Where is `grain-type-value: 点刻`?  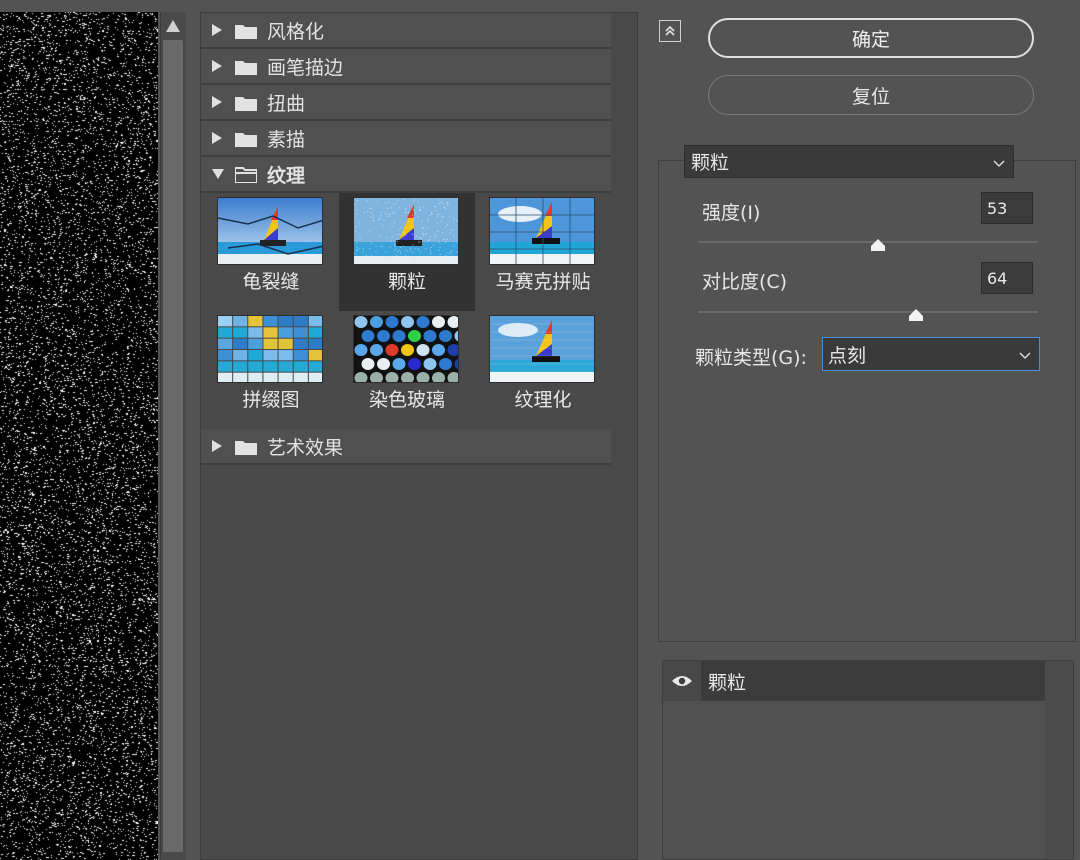 grain-type-value: 点刻 is located at coordinates (847, 355).